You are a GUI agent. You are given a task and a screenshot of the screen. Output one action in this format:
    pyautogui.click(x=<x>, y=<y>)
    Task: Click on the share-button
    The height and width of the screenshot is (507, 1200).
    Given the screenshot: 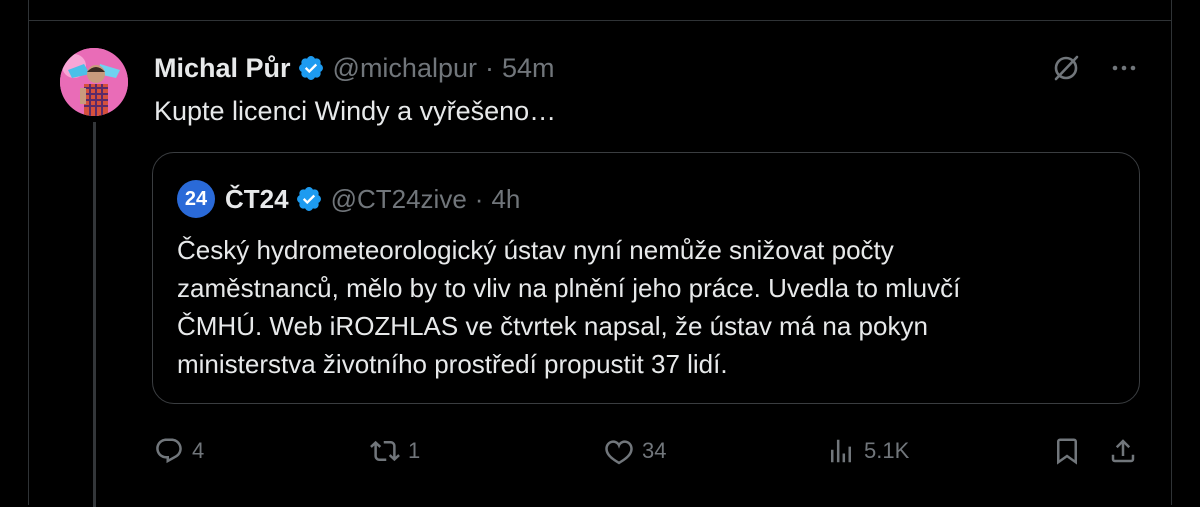 What is the action you would take?
    pyautogui.click(x=1127, y=451)
    